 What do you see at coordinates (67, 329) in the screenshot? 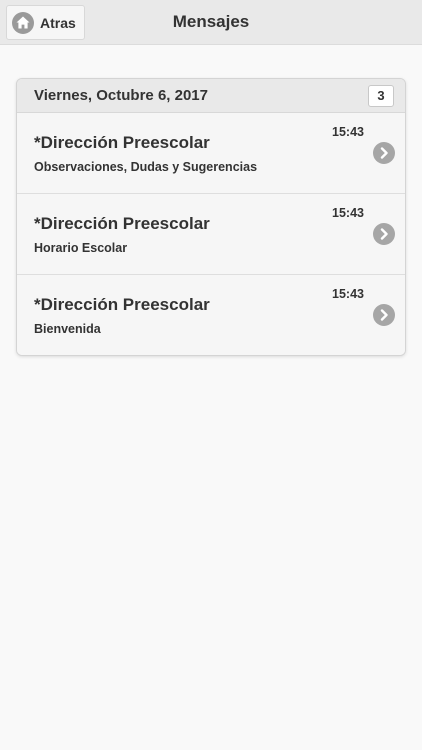
I see `message-subtitle: Bienvenida` at bounding box center [67, 329].